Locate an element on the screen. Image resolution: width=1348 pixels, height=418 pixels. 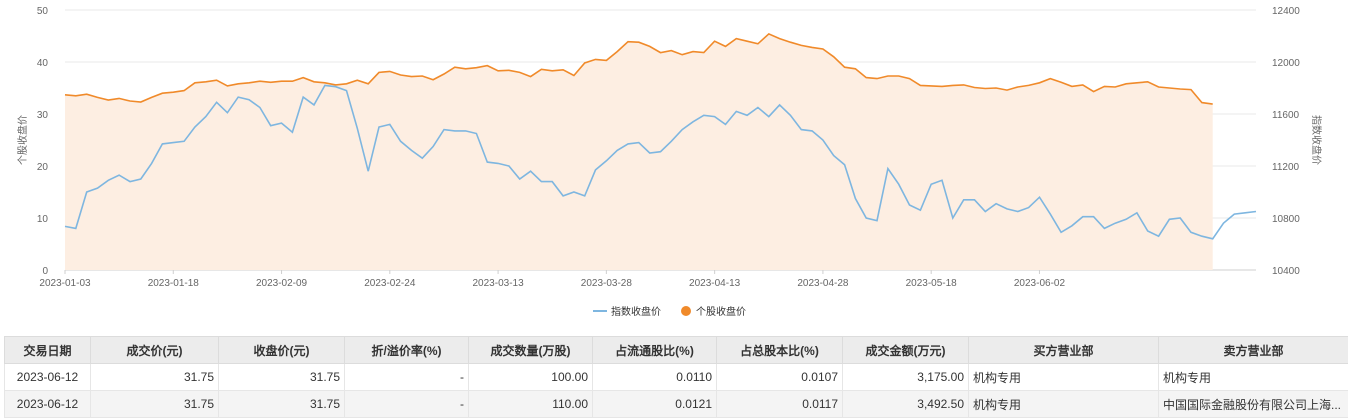
x-tick-label: 2023-06-02 is located at coordinates (1040, 283).